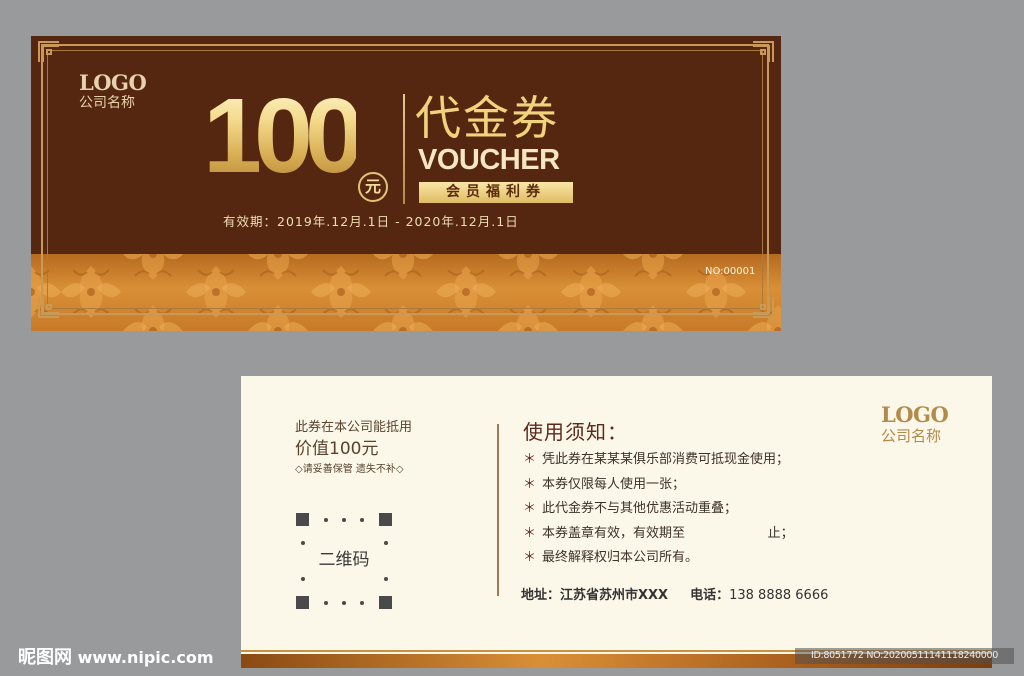  What do you see at coordinates (498, 510) in the screenshot?
I see `back-divider` at bounding box center [498, 510].